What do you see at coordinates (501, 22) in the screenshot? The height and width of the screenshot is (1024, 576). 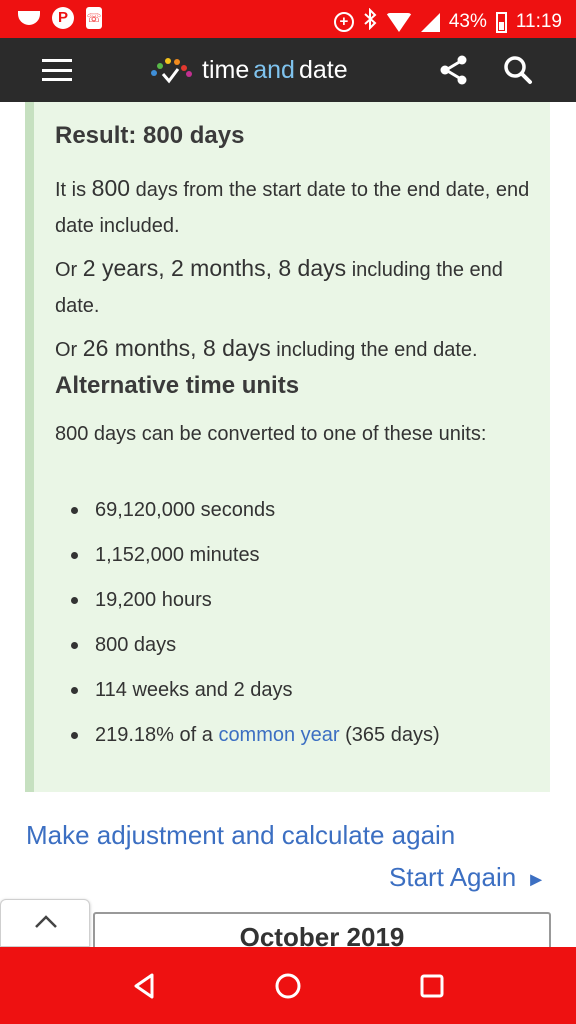 I see `battery-icon` at bounding box center [501, 22].